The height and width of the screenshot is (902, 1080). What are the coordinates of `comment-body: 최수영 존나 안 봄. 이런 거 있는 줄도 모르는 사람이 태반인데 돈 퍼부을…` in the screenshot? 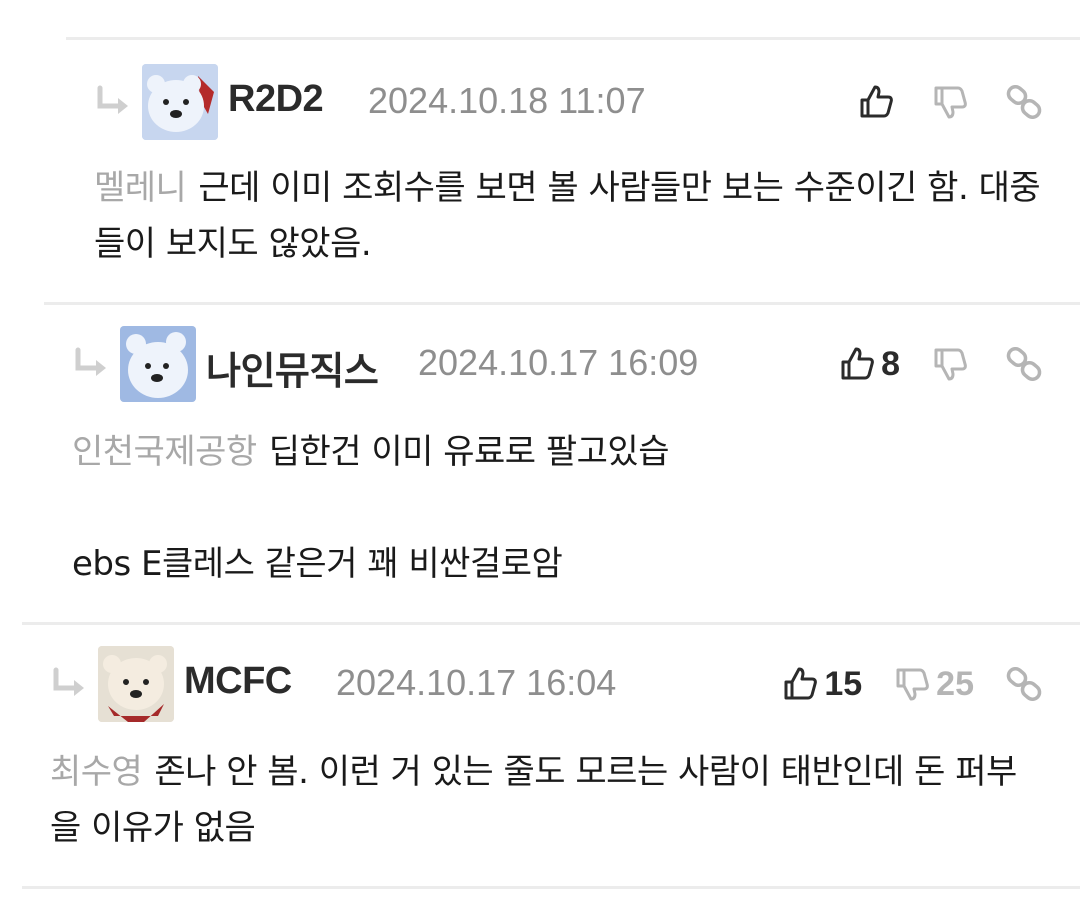 It's located at (547, 800).